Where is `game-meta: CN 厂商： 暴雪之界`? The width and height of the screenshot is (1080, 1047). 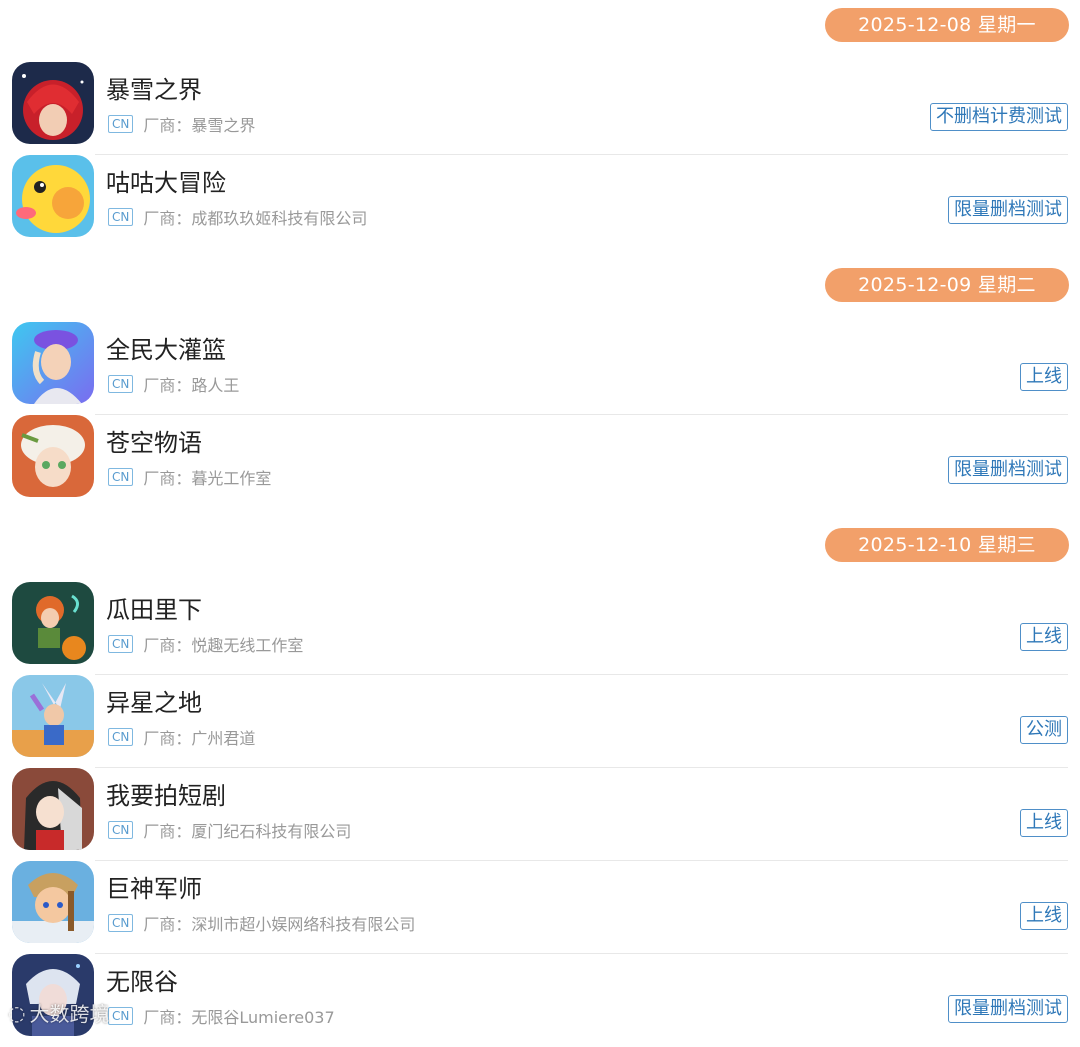
game-meta: CN 厂商： 暴雪之界 is located at coordinates (182, 124).